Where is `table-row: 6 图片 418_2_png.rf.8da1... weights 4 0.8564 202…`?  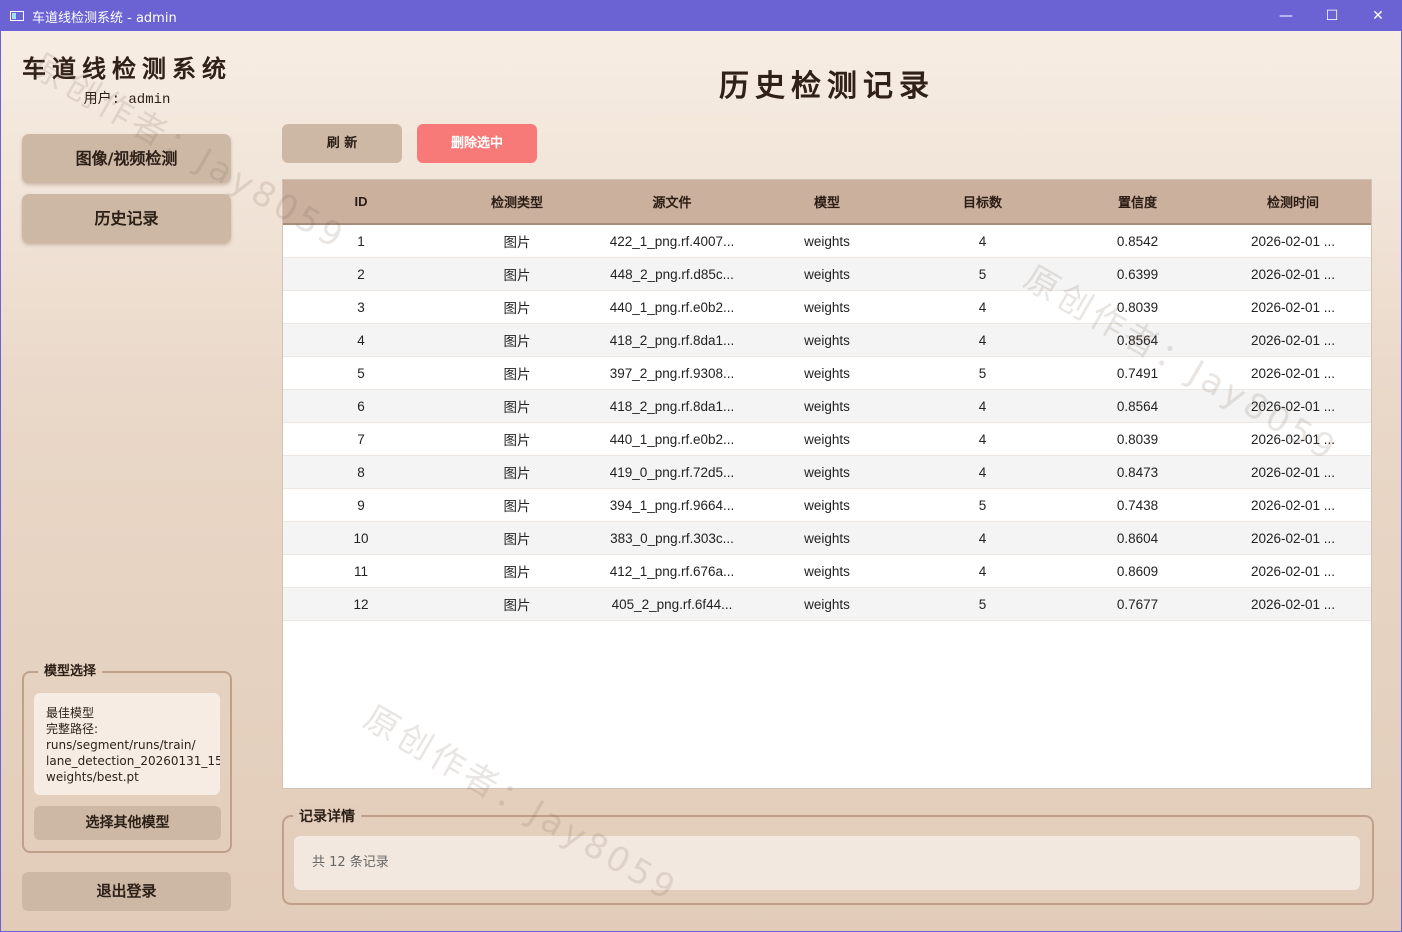
table-row: 6 图片 418_2_png.rf.8da1... weights 4 0.8564 202… is located at coordinates (827, 406).